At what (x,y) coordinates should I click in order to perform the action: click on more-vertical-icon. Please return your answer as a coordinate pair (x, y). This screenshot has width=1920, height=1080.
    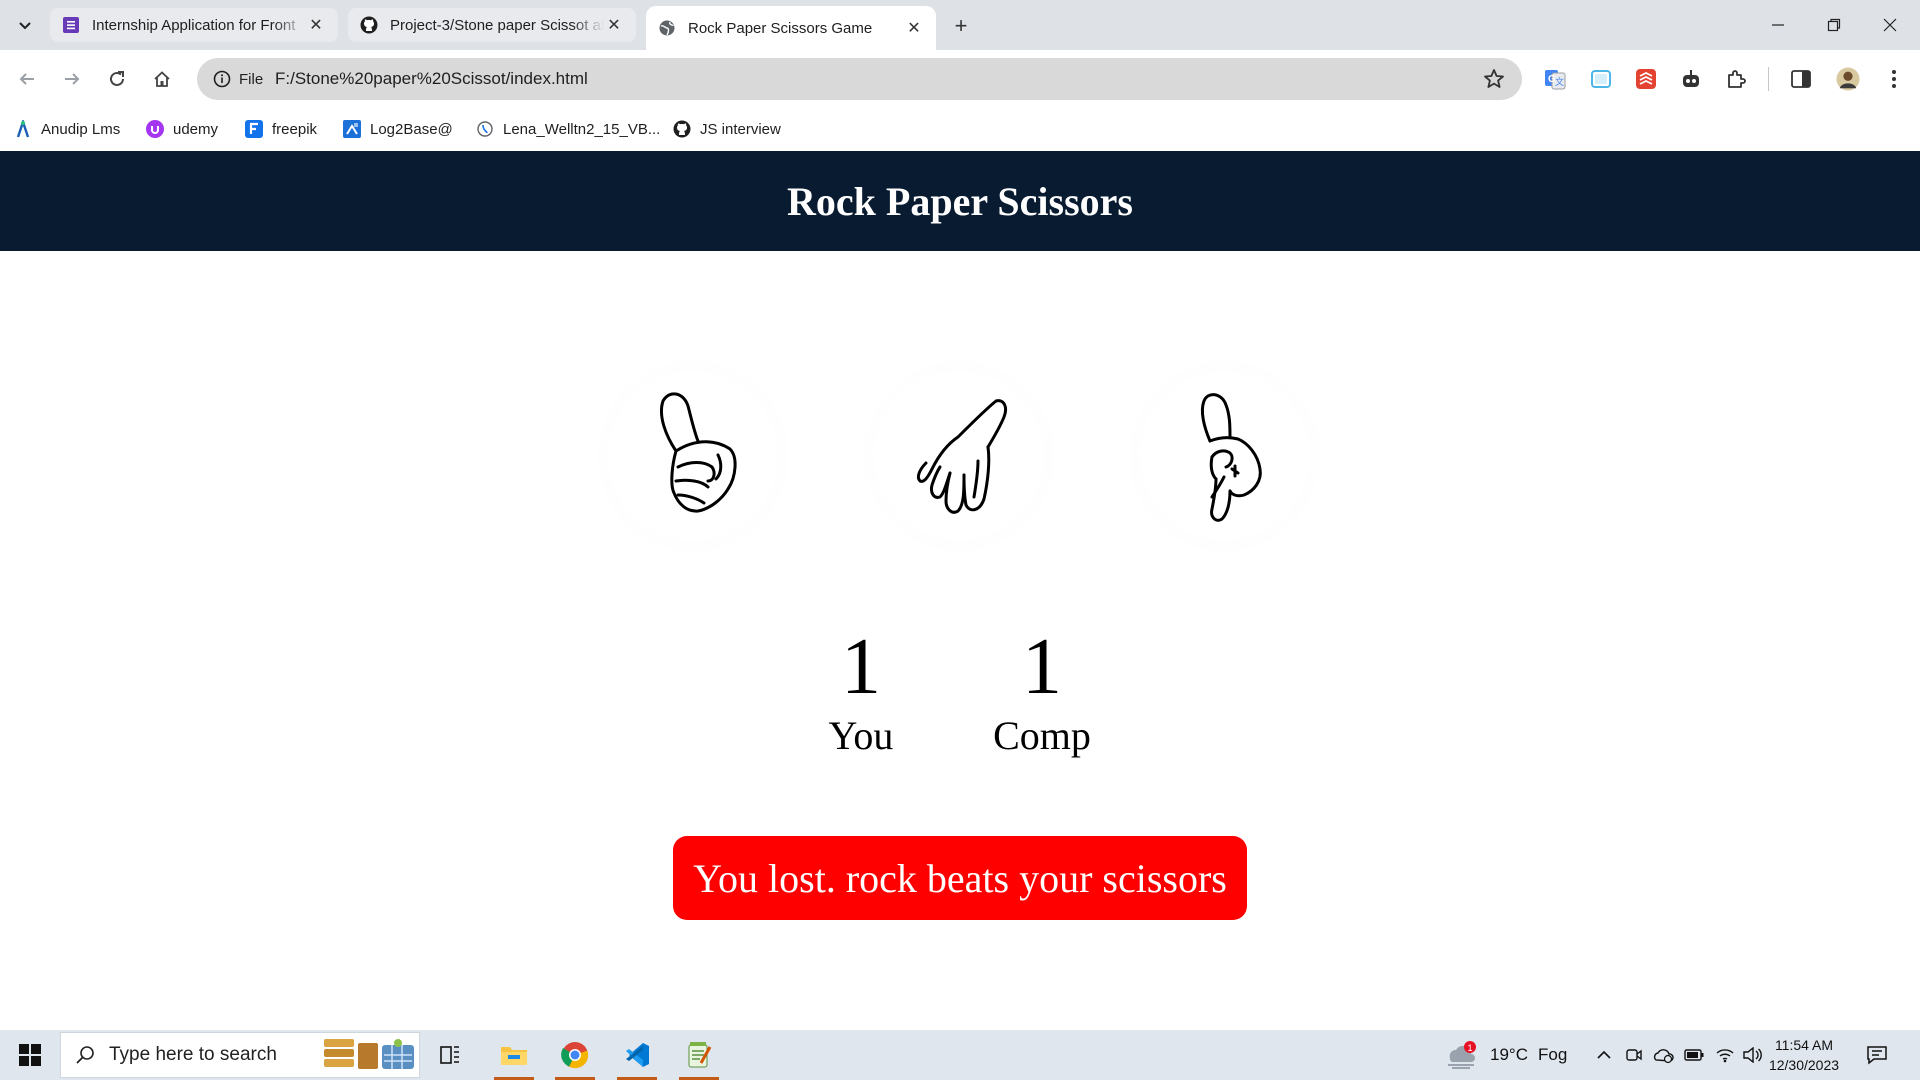
    Looking at the image, I should click on (1894, 79).